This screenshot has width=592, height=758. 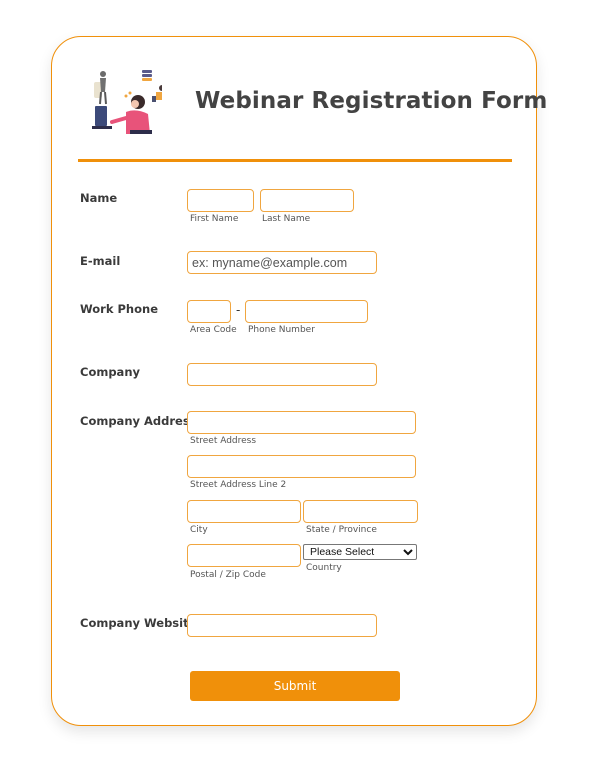 What do you see at coordinates (199, 530) in the screenshot?
I see `city-sublabel: City` at bounding box center [199, 530].